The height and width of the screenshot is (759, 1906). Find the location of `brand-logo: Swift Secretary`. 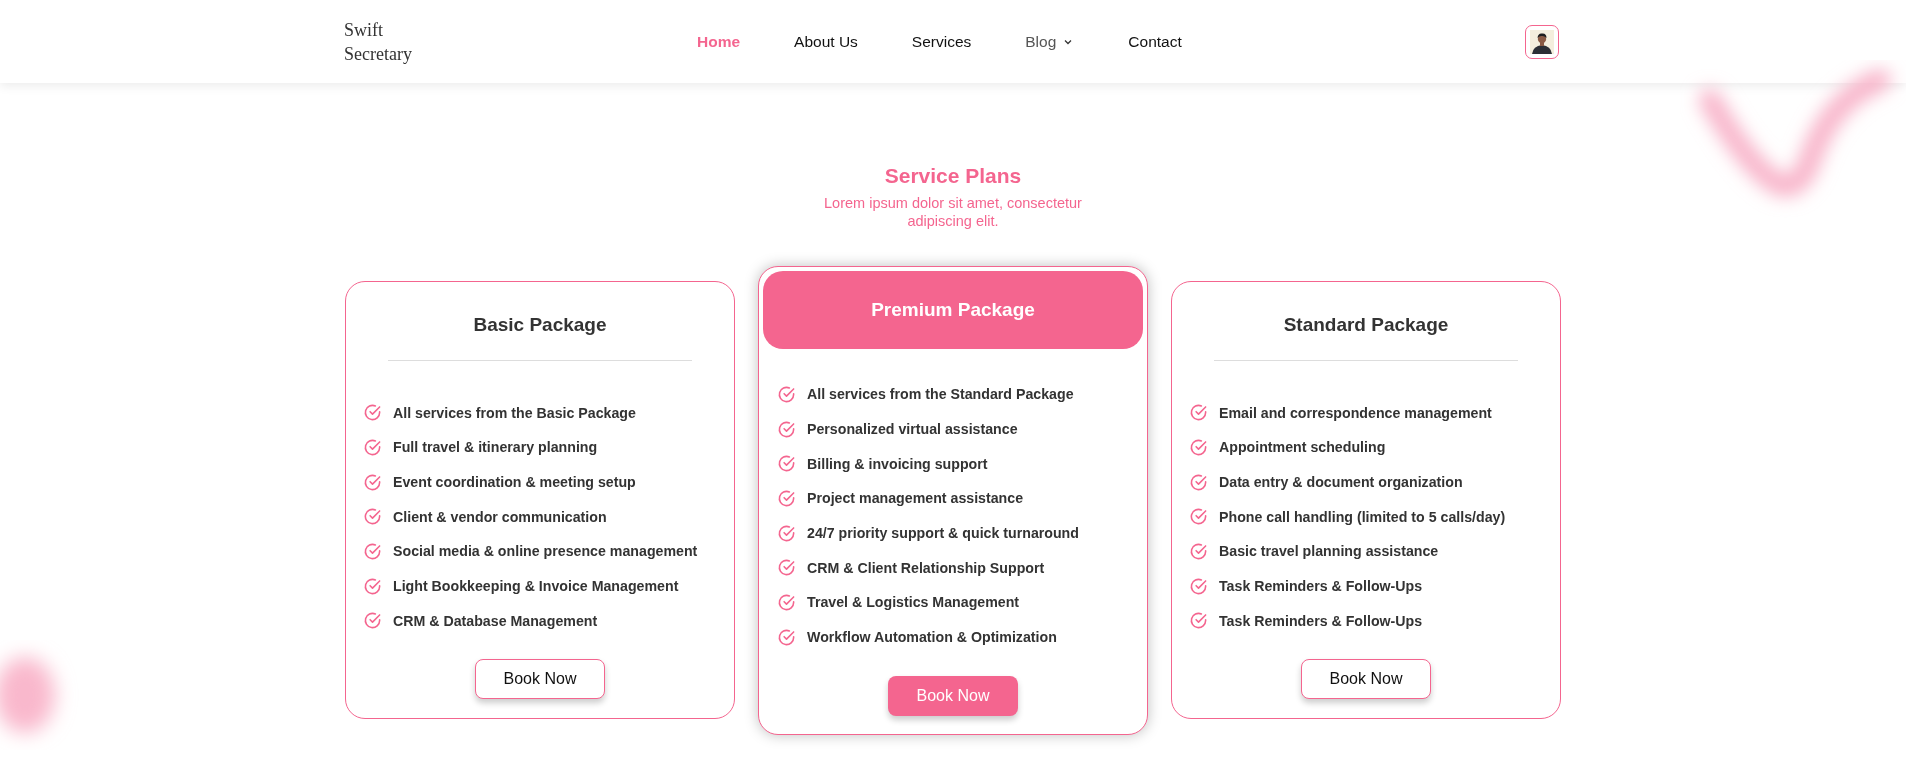

brand-logo: Swift Secretary is located at coordinates (520, 41).